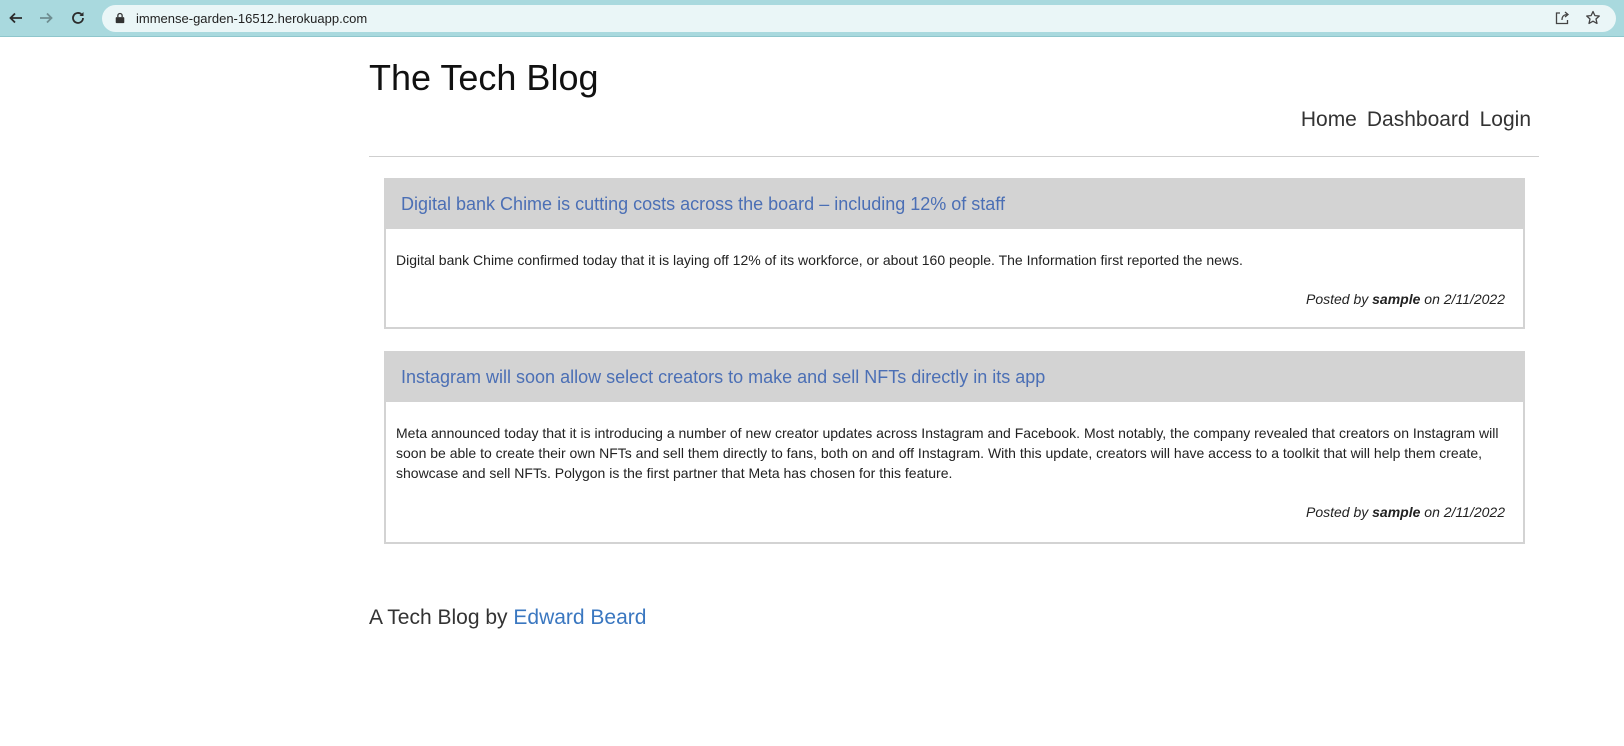 This screenshot has height=746, width=1624. Describe the element at coordinates (859, 18) in the screenshot. I see `address-bar: immense-garden-16512.herokuapp.com` at that location.